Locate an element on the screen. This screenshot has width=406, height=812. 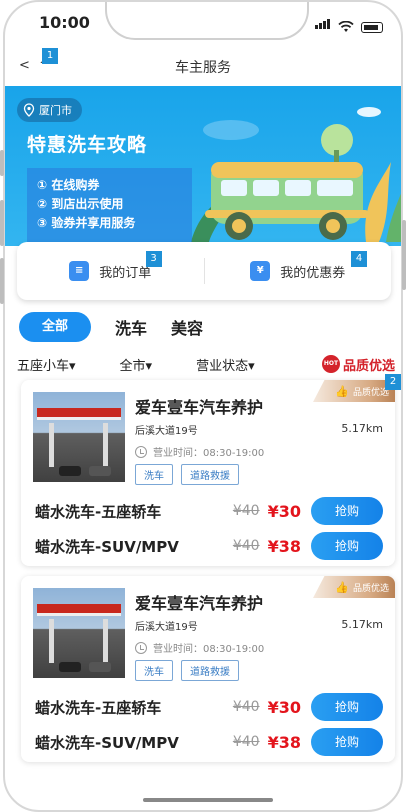
tab-car-wash: 洗车 is located at coordinates (131, 327).